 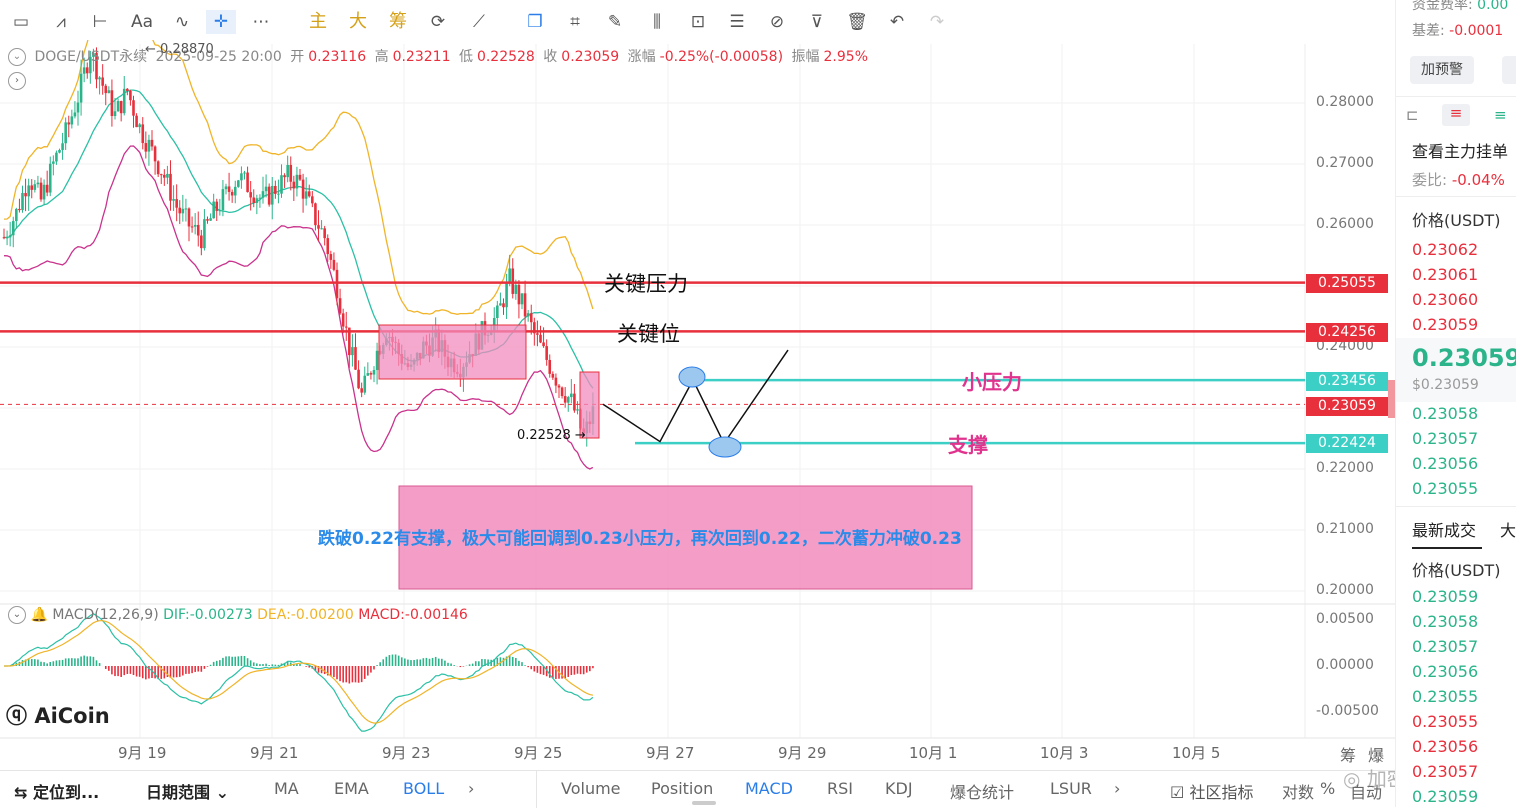 I want to click on price-tick: 0.26000, so click(x=1345, y=224).